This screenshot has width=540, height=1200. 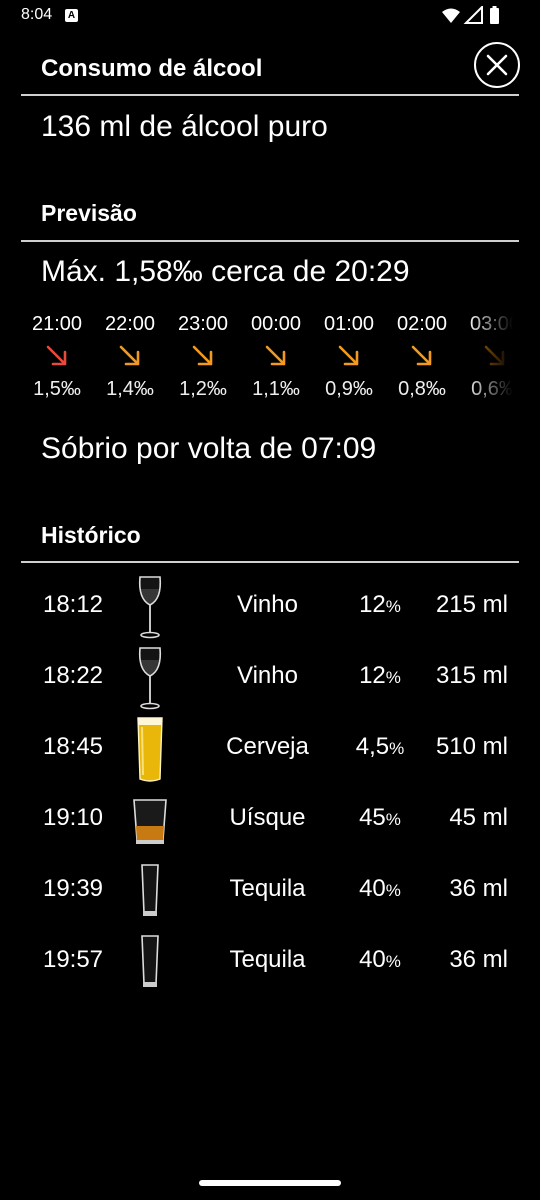 I want to click on forecast-hour-value: 1,4‰, so click(x=130, y=389).